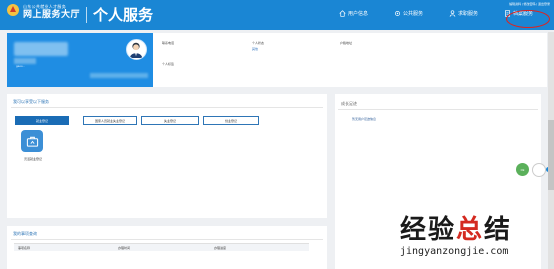 The image size is (554, 269). Describe the element at coordinates (364, 119) in the screenshot. I see `growth-empty-message: 暂无用户足迹信息` at that location.